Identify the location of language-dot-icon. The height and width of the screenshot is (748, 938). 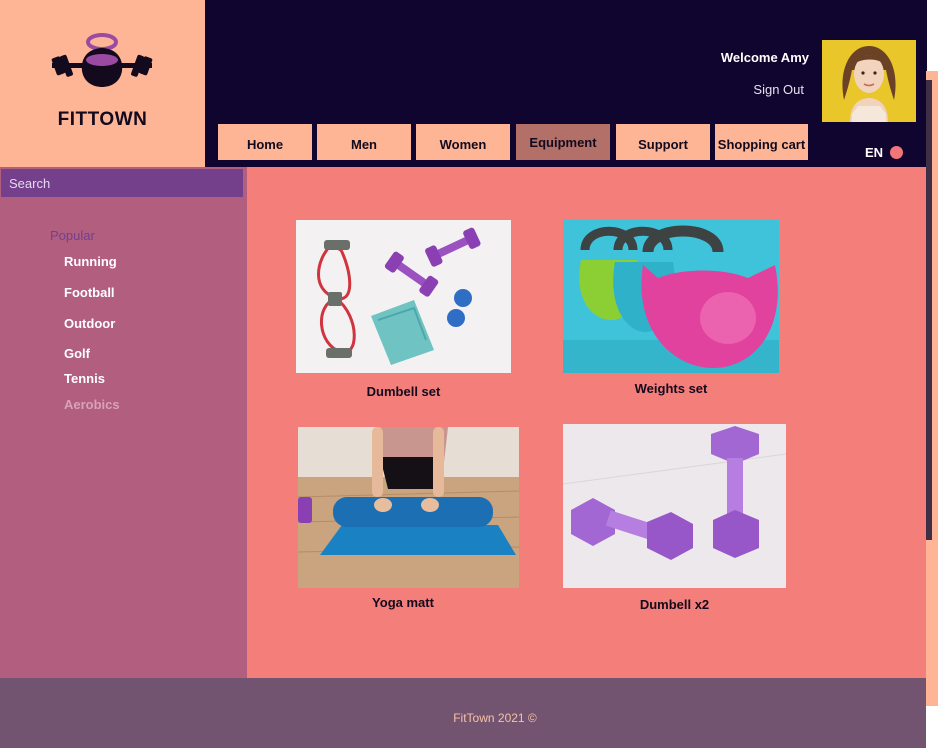
(897, 152).